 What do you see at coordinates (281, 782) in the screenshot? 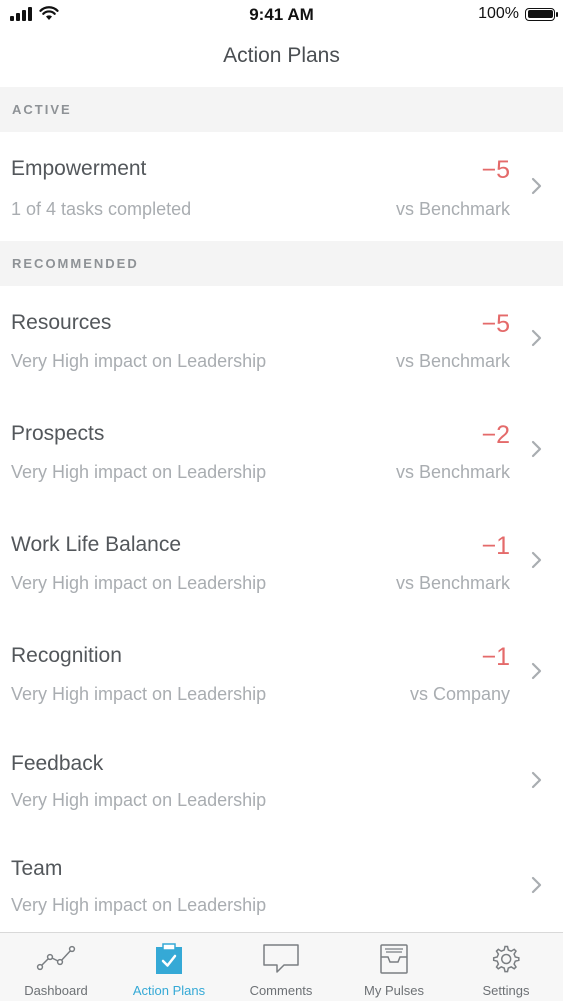
I see `action-plan-row-feedback: Feedback Very High impact on Leadership` at bounding box center [281, 782].